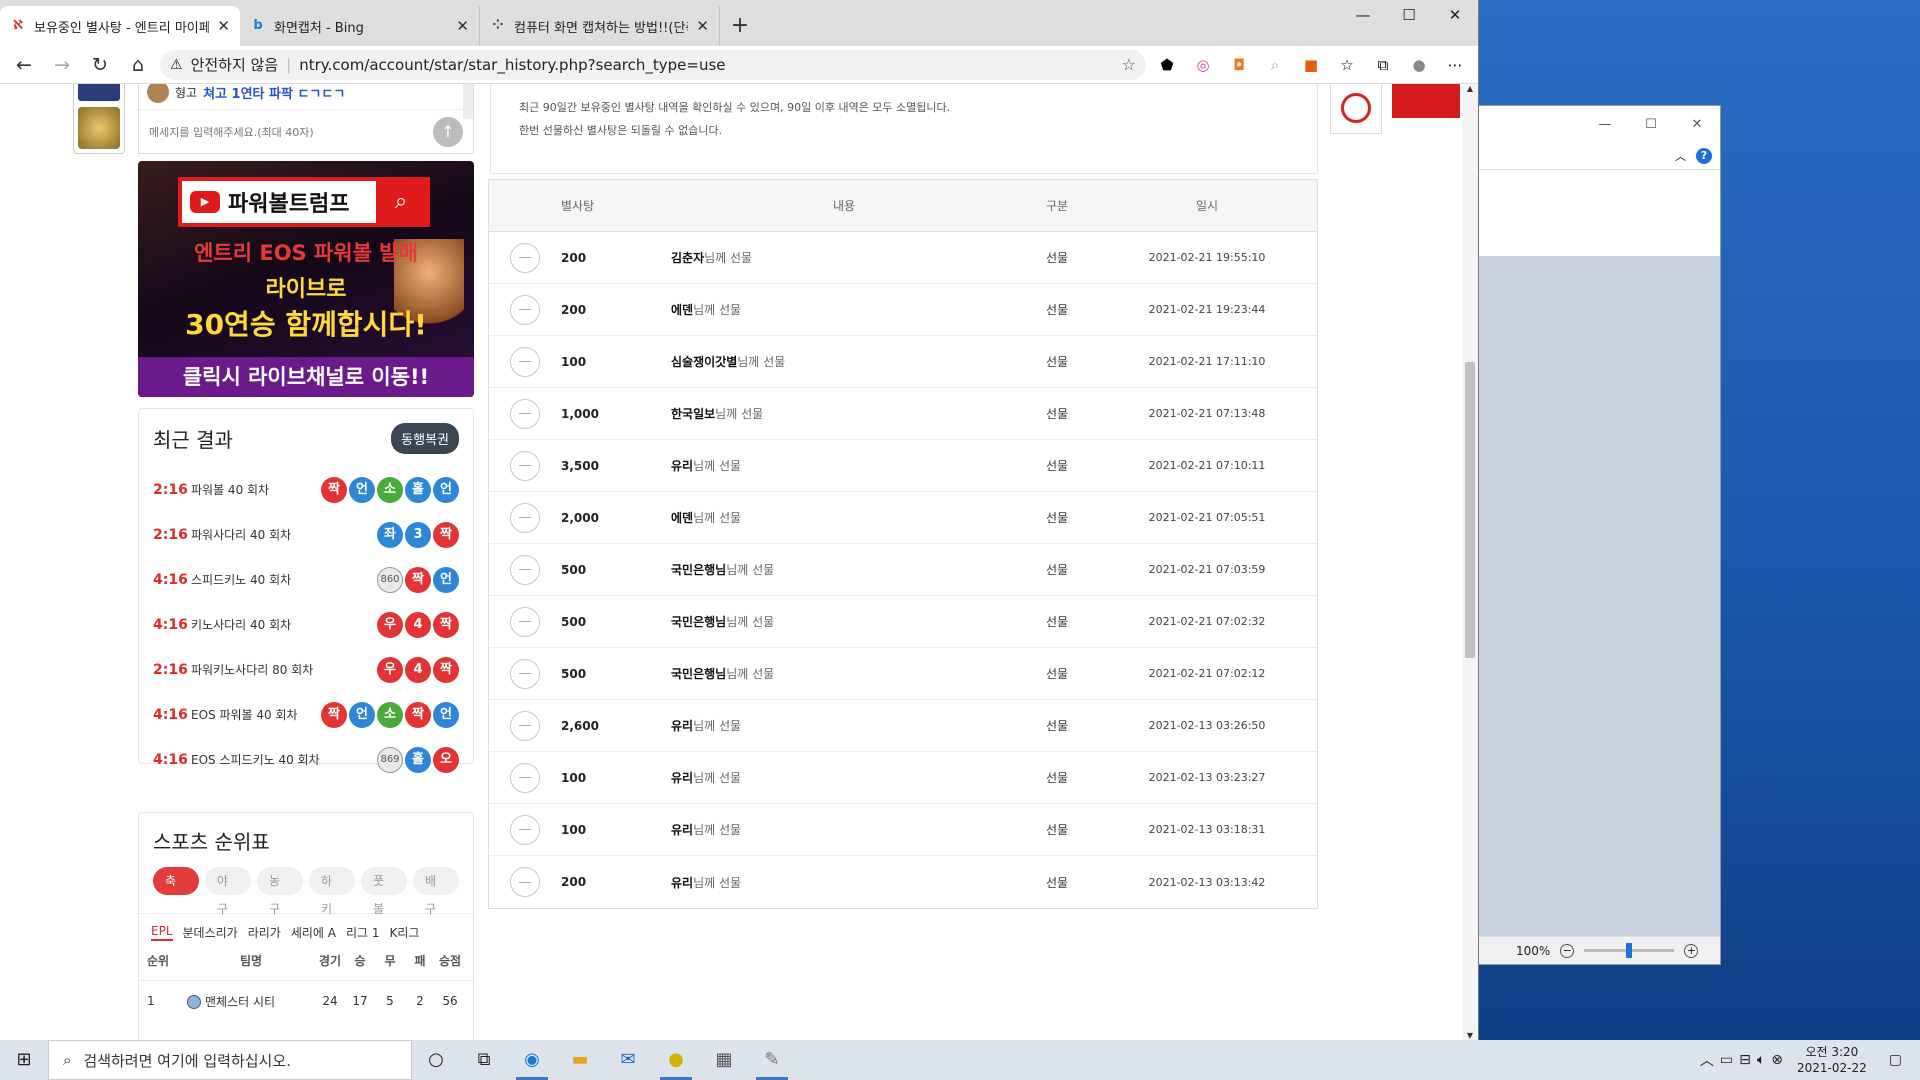 The width and height of the screenshot is (1920, 1080). I want to click on tab-blog: ⁘ 컴퓨터 화면 캡쳐하는 방법!!(단축 ✕, so click(600, 26).